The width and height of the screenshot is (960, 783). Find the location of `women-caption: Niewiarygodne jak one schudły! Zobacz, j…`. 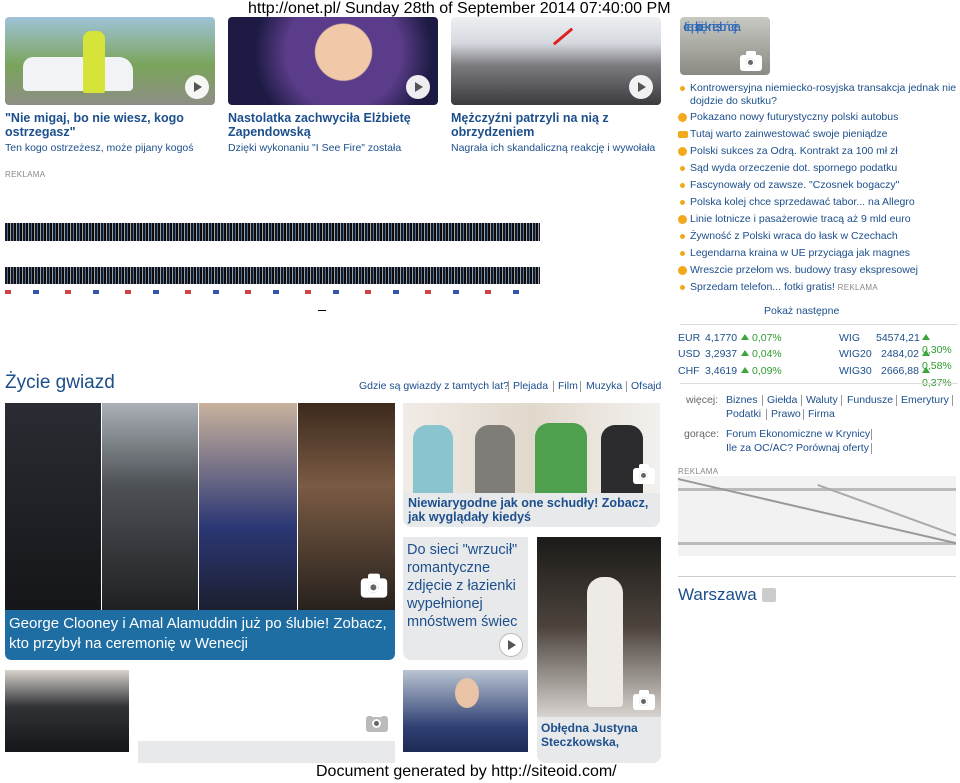

women-caption: Niewiarygodne jak one schudły! Zobacz, j… is located at coordinates (532, 510).